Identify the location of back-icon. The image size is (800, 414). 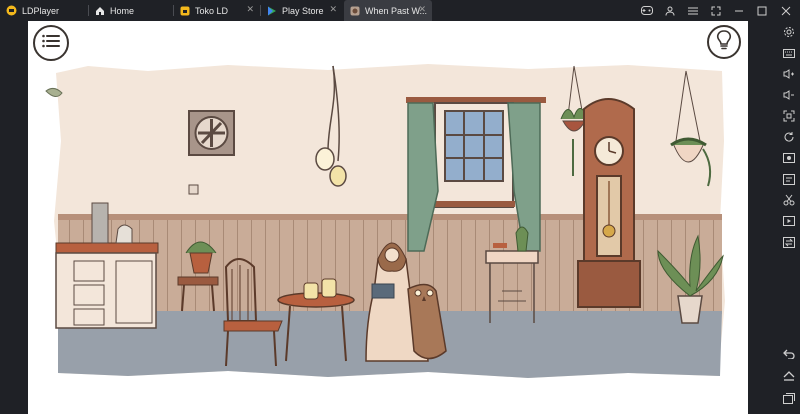
(789, 354).